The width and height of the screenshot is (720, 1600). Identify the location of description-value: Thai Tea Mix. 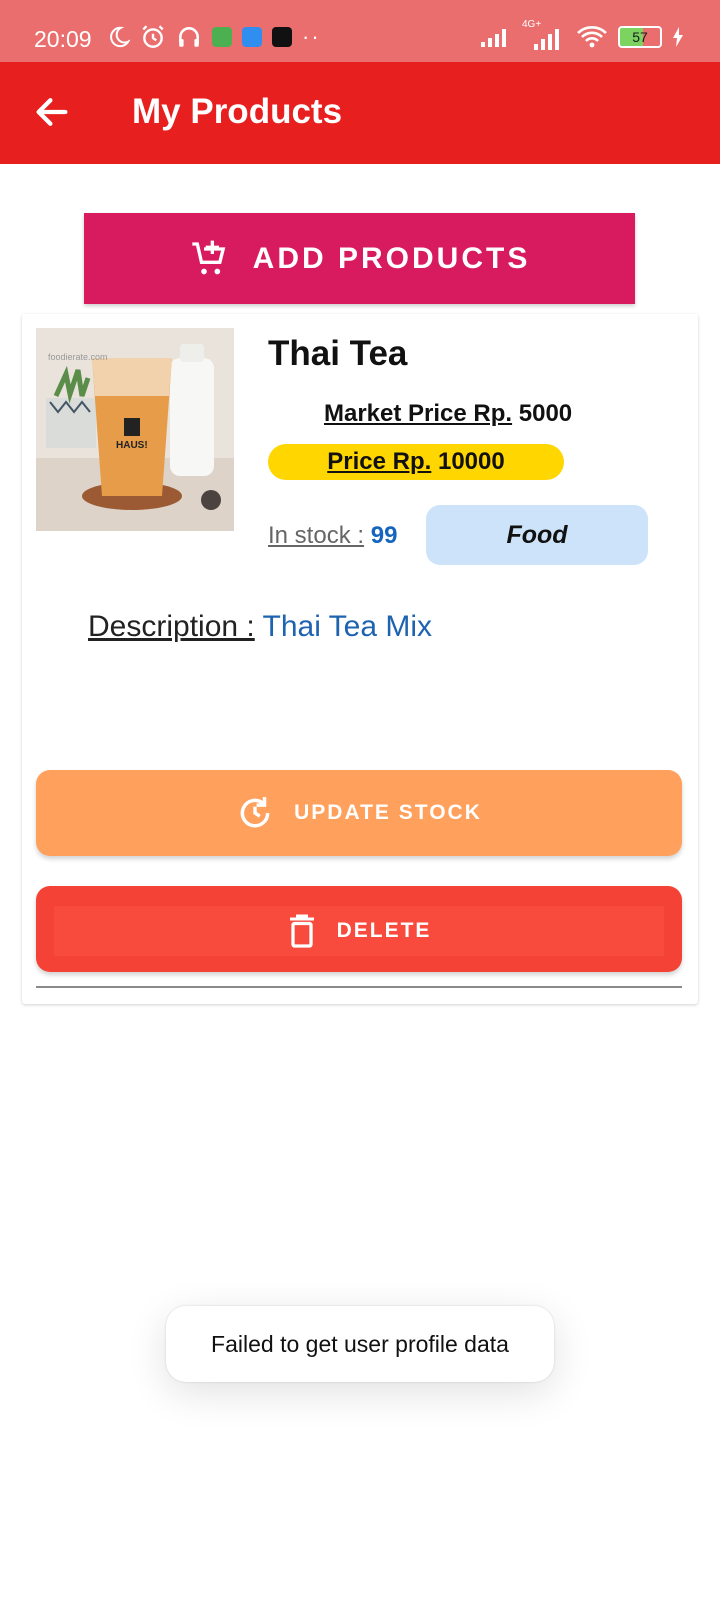
(347, 626).